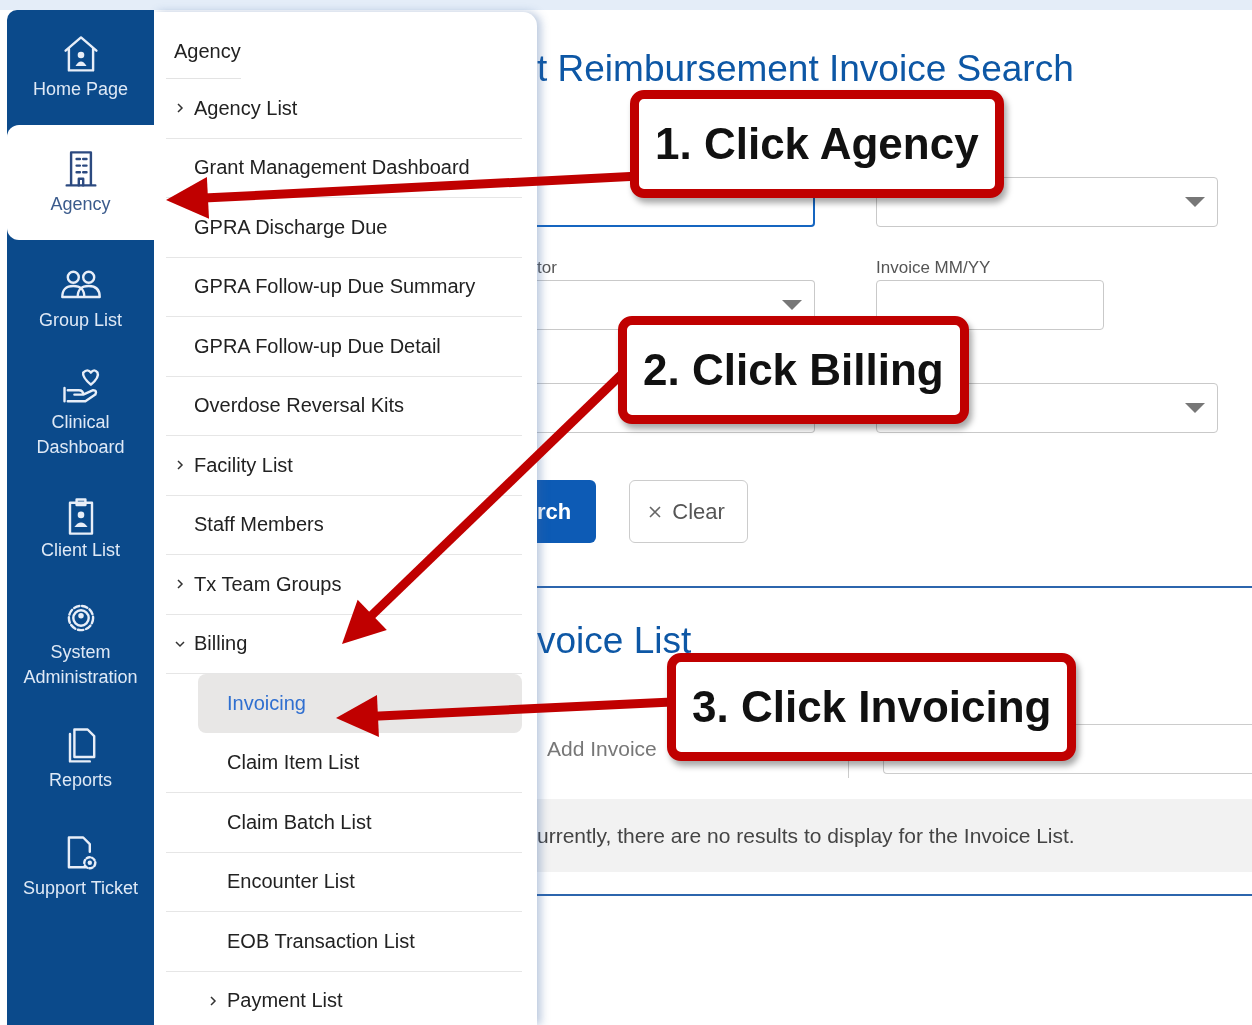 This screenshot has height=1025, width=1252. What do you see at coordinates (817, 144) in the screenshot?
I see `callout-tooltip: 1. Click Agency` at bounding box center [817, 144].